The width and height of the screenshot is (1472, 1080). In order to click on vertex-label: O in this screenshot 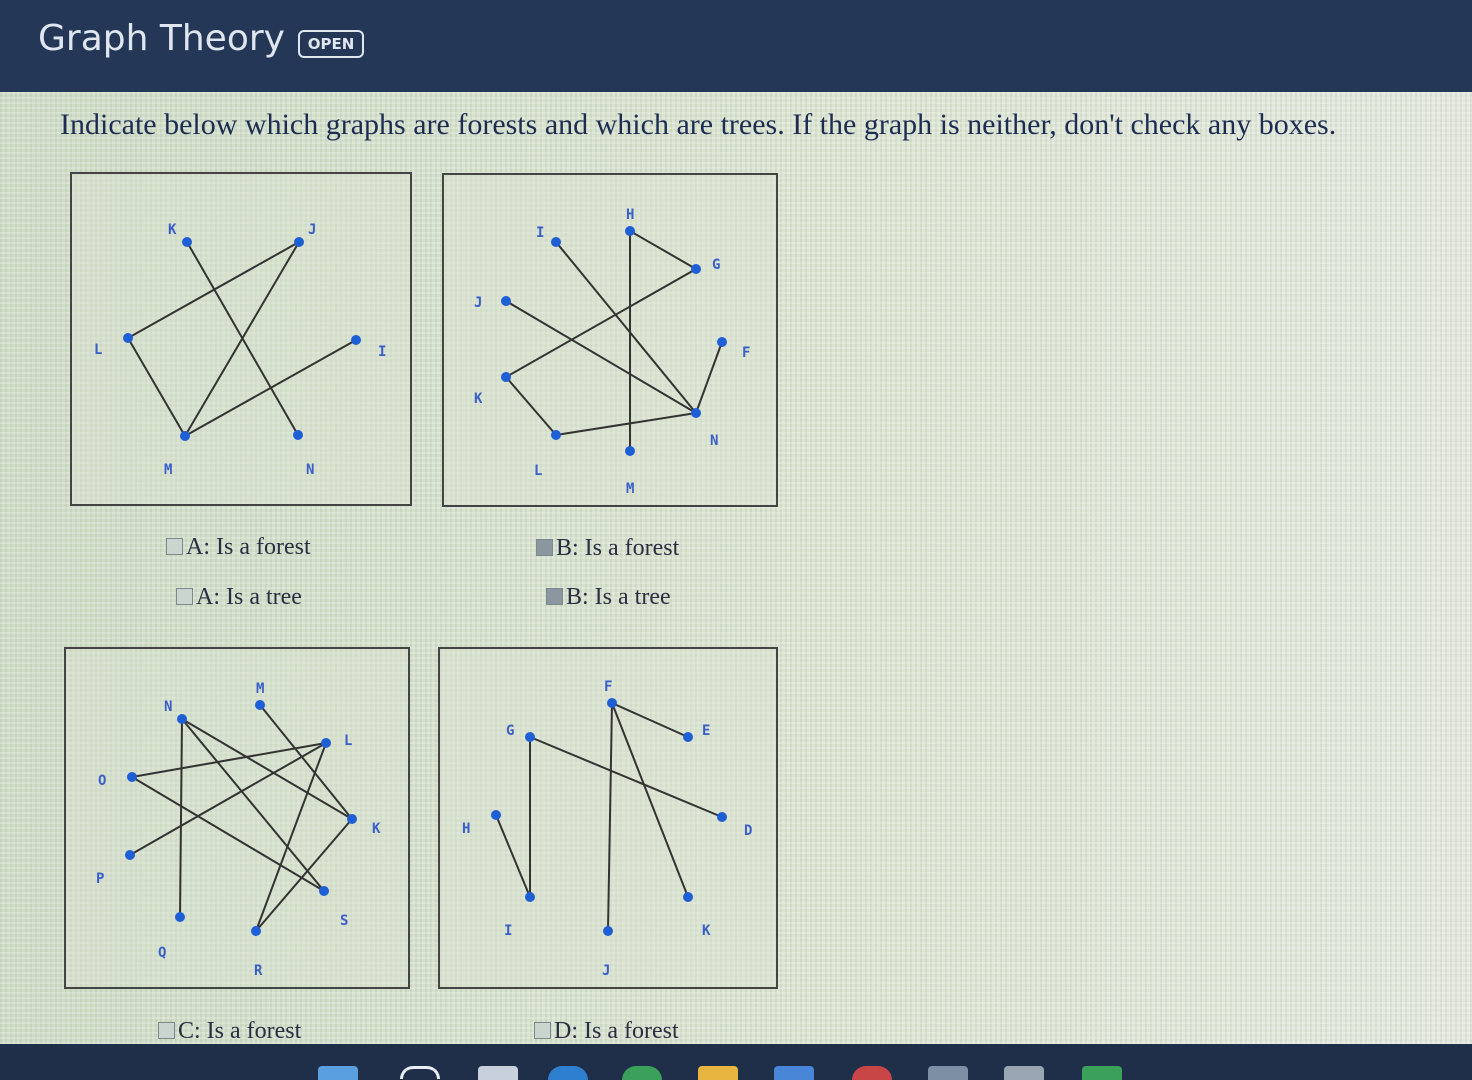, I will do `click(102, 781)`.